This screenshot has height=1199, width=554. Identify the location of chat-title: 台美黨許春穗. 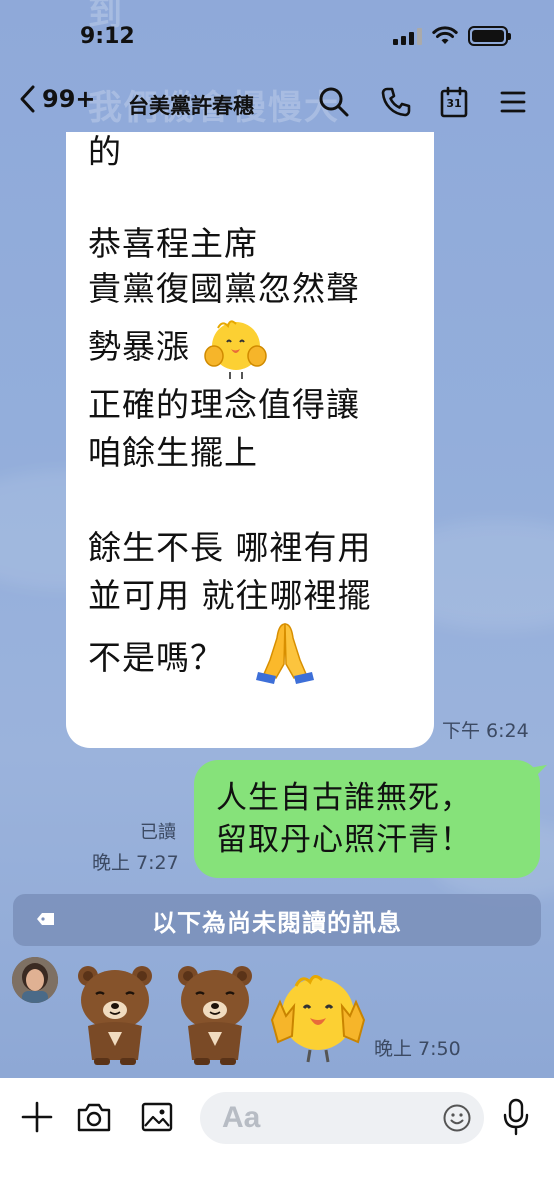
(191, 105).